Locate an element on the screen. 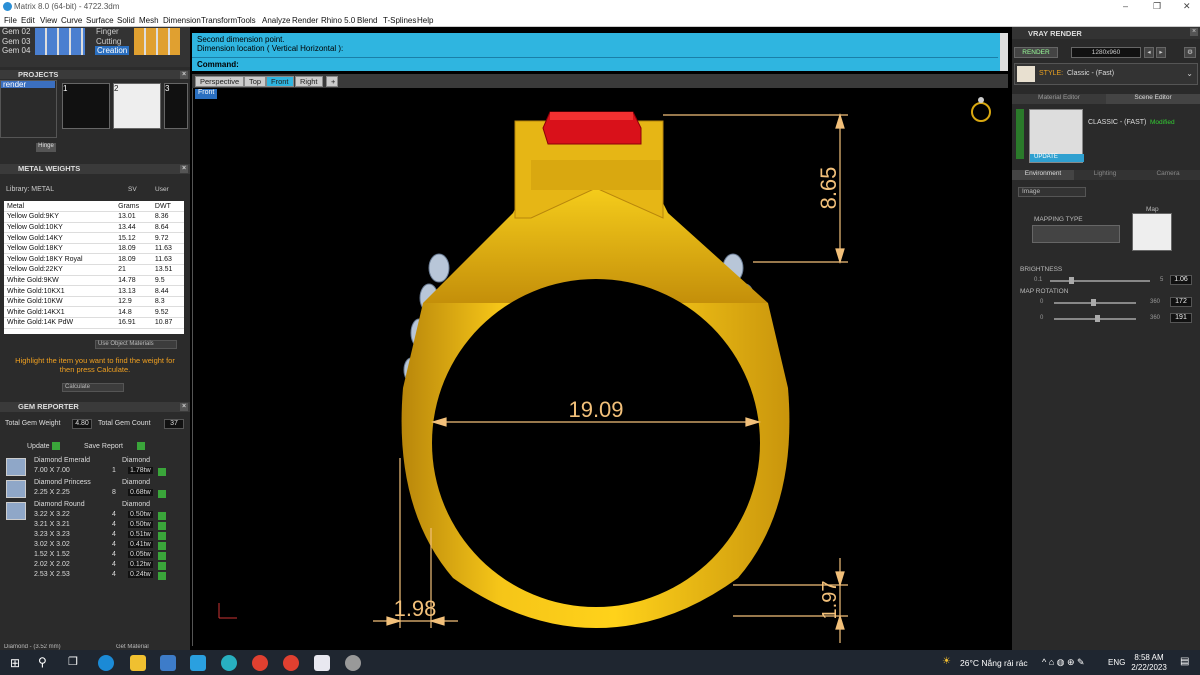 The height and width of the screenshot is (675, 1200). gear-icon: ⚙ is located at coordinates (1190, 52).